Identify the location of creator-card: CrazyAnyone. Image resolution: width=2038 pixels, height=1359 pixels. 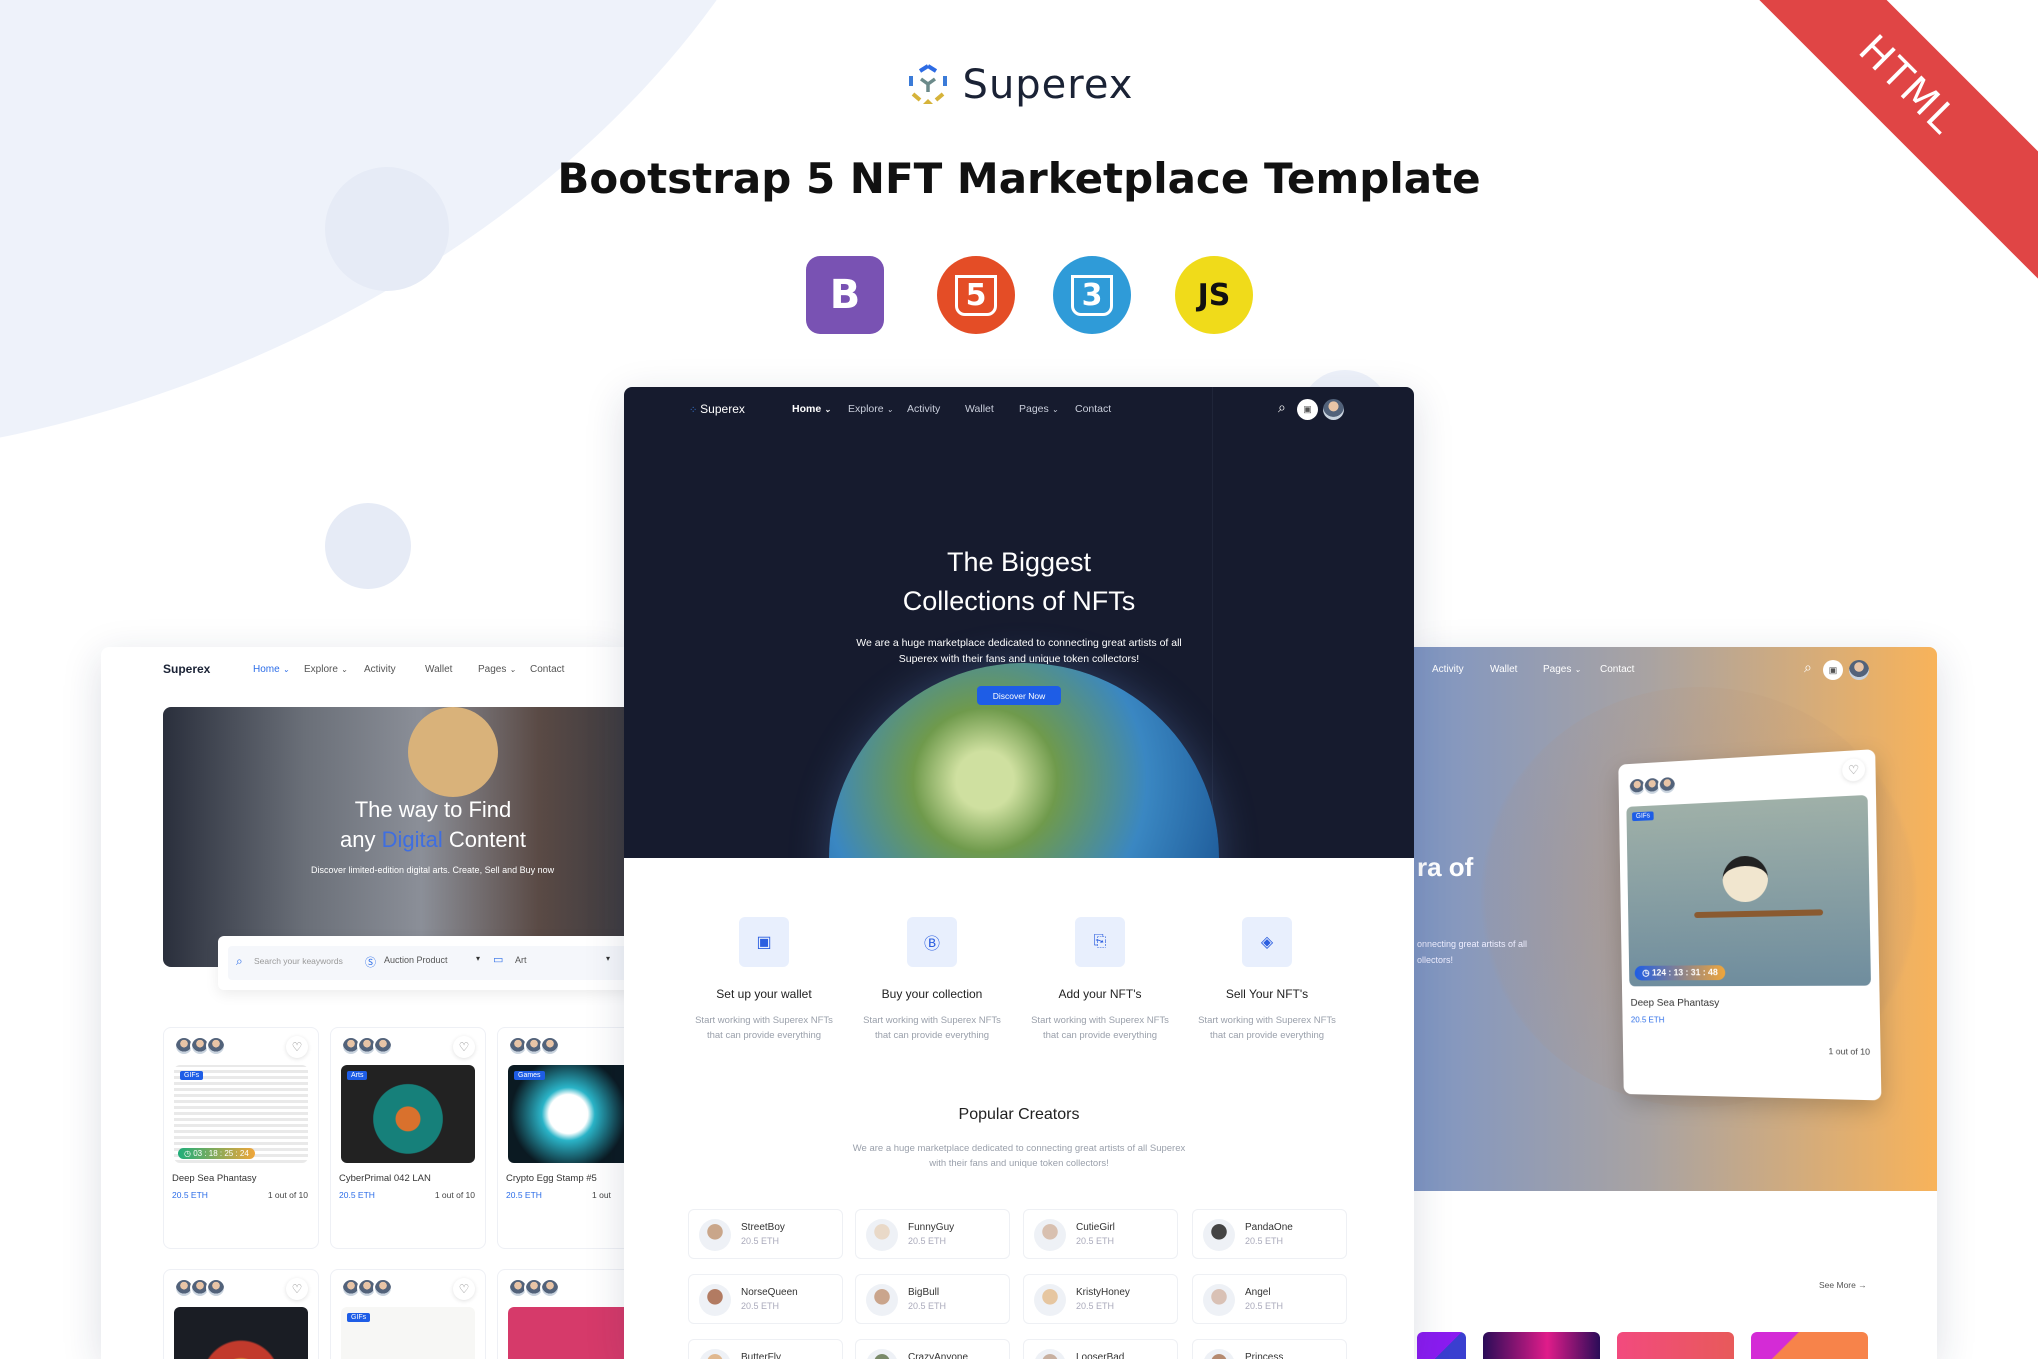
(932, 1349).